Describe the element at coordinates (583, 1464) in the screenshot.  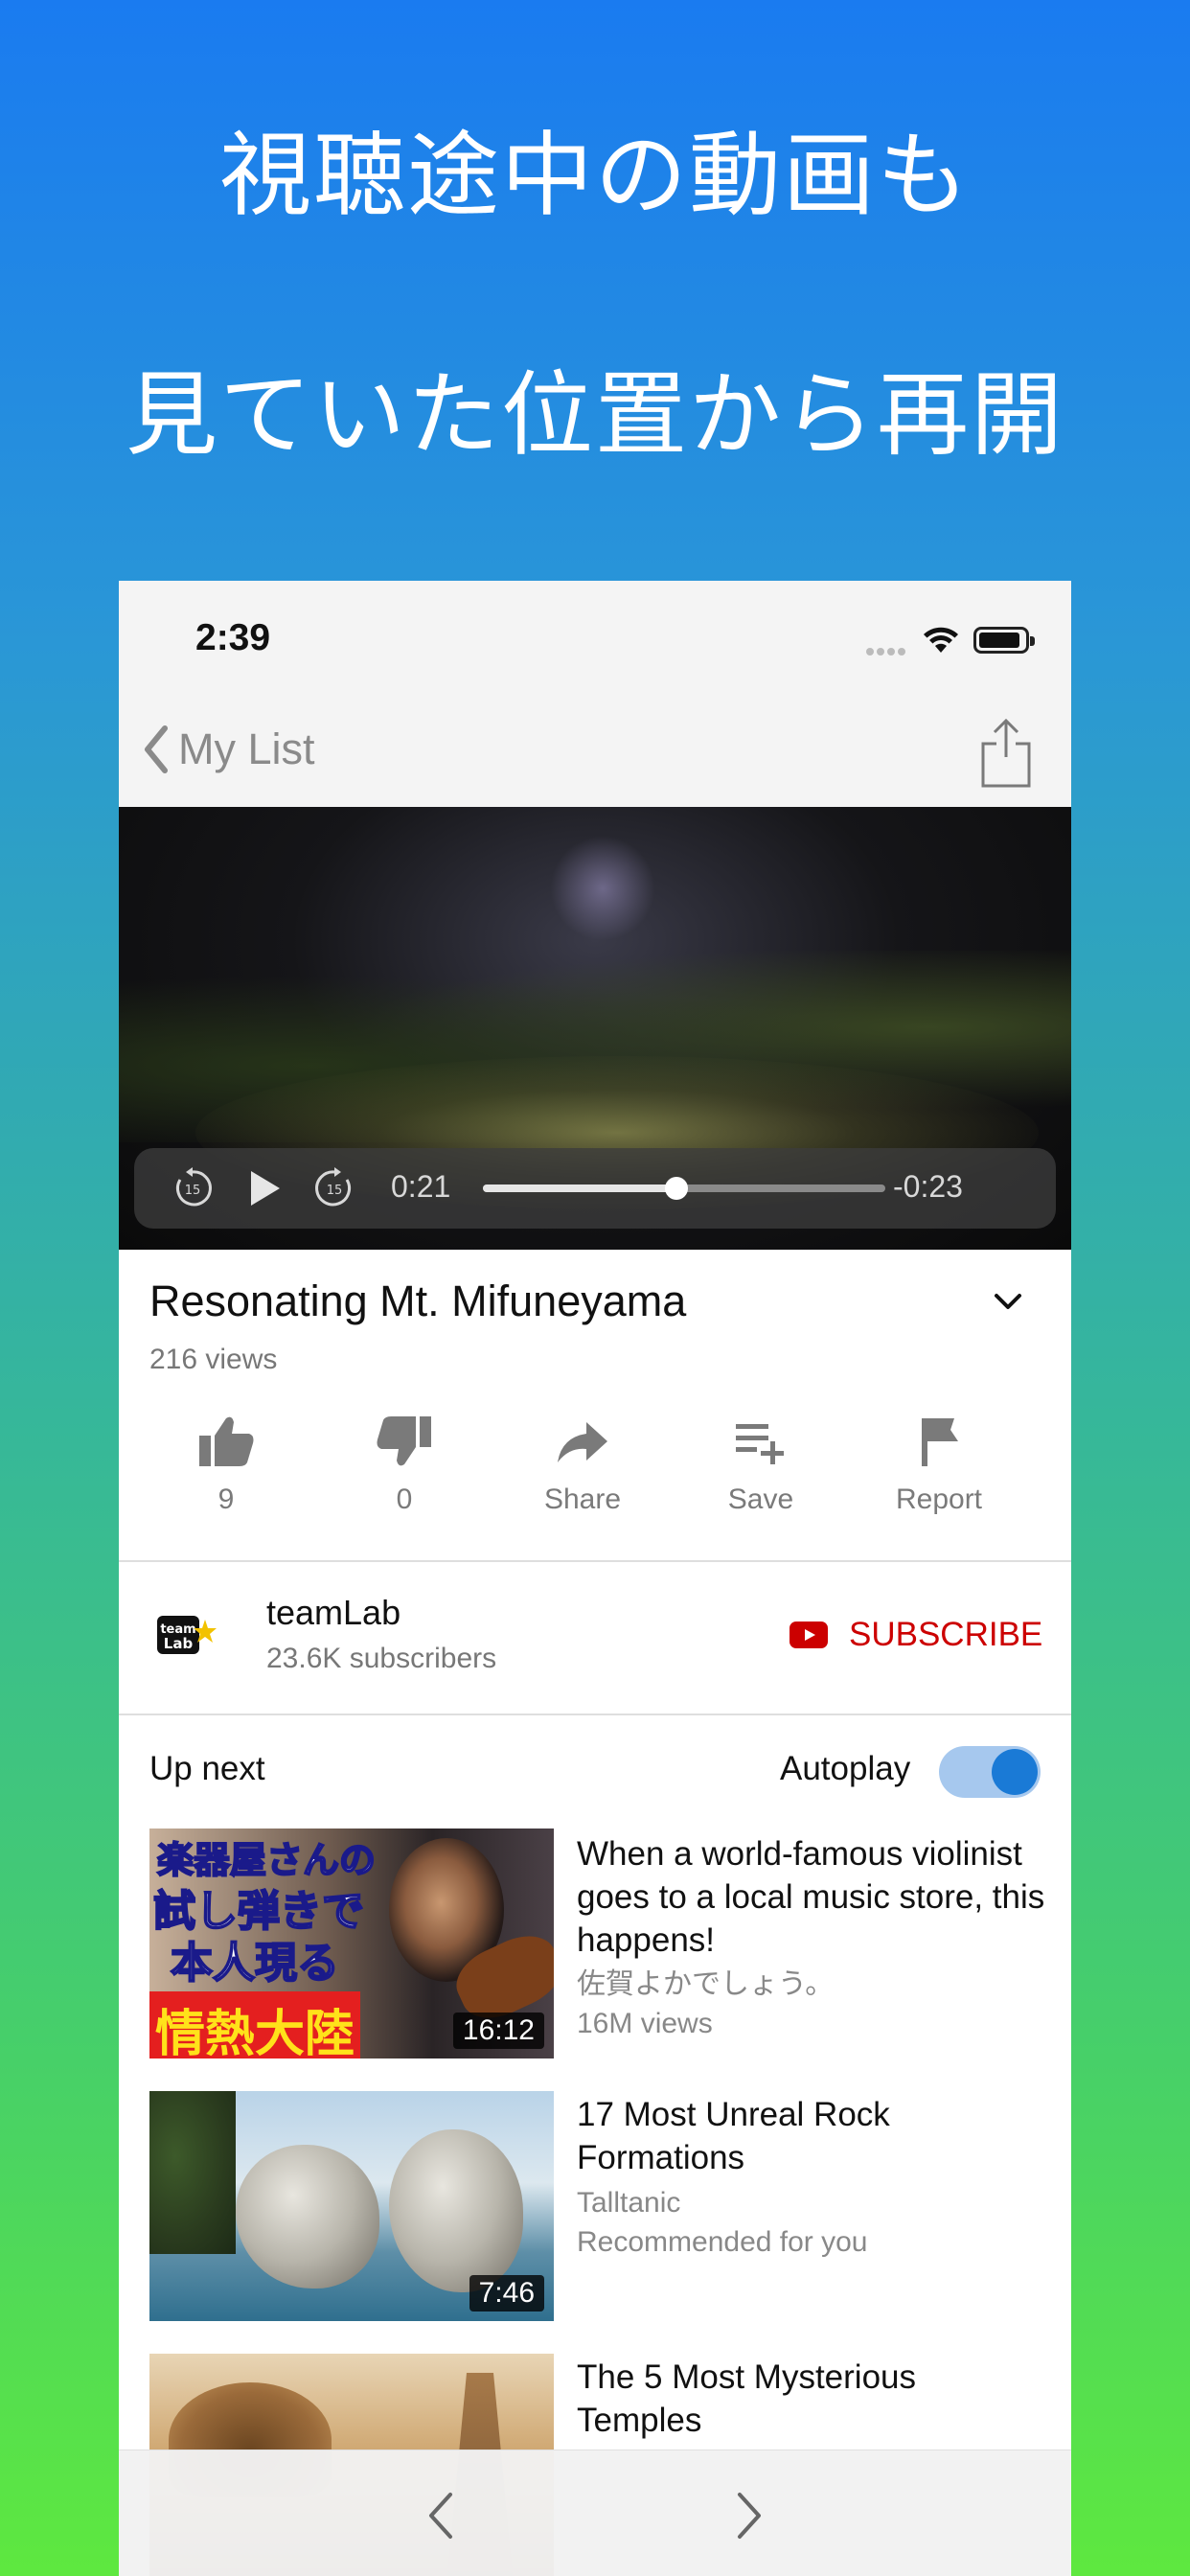
I see `share-button: Share` at that location.